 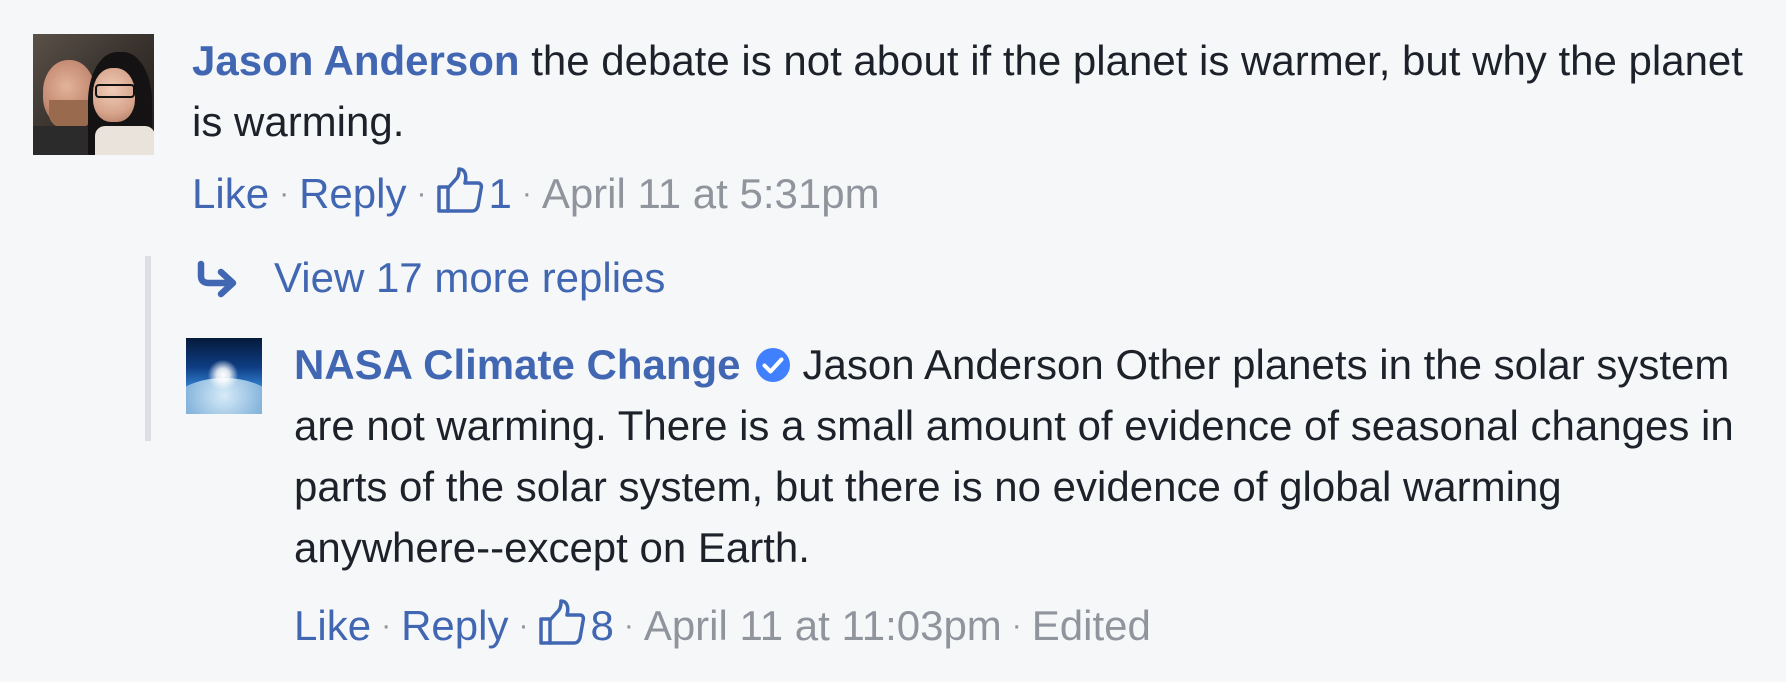 I want to click on reply-arrow-icon, so click(x=217, y=279).